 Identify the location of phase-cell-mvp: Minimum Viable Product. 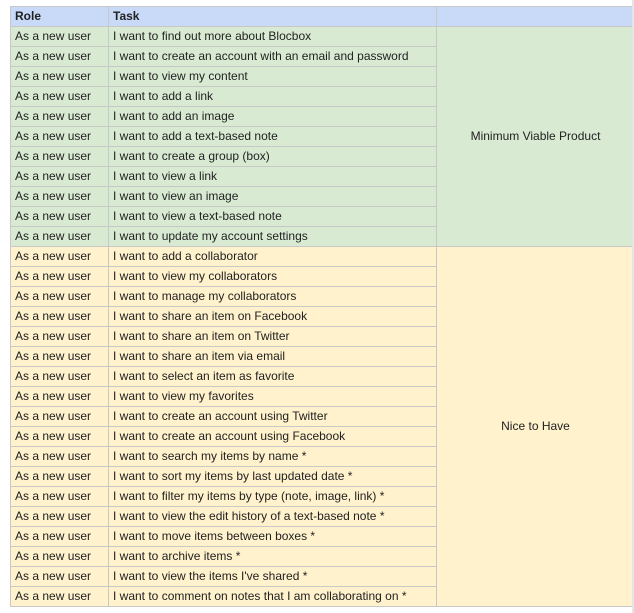
(535, 136).